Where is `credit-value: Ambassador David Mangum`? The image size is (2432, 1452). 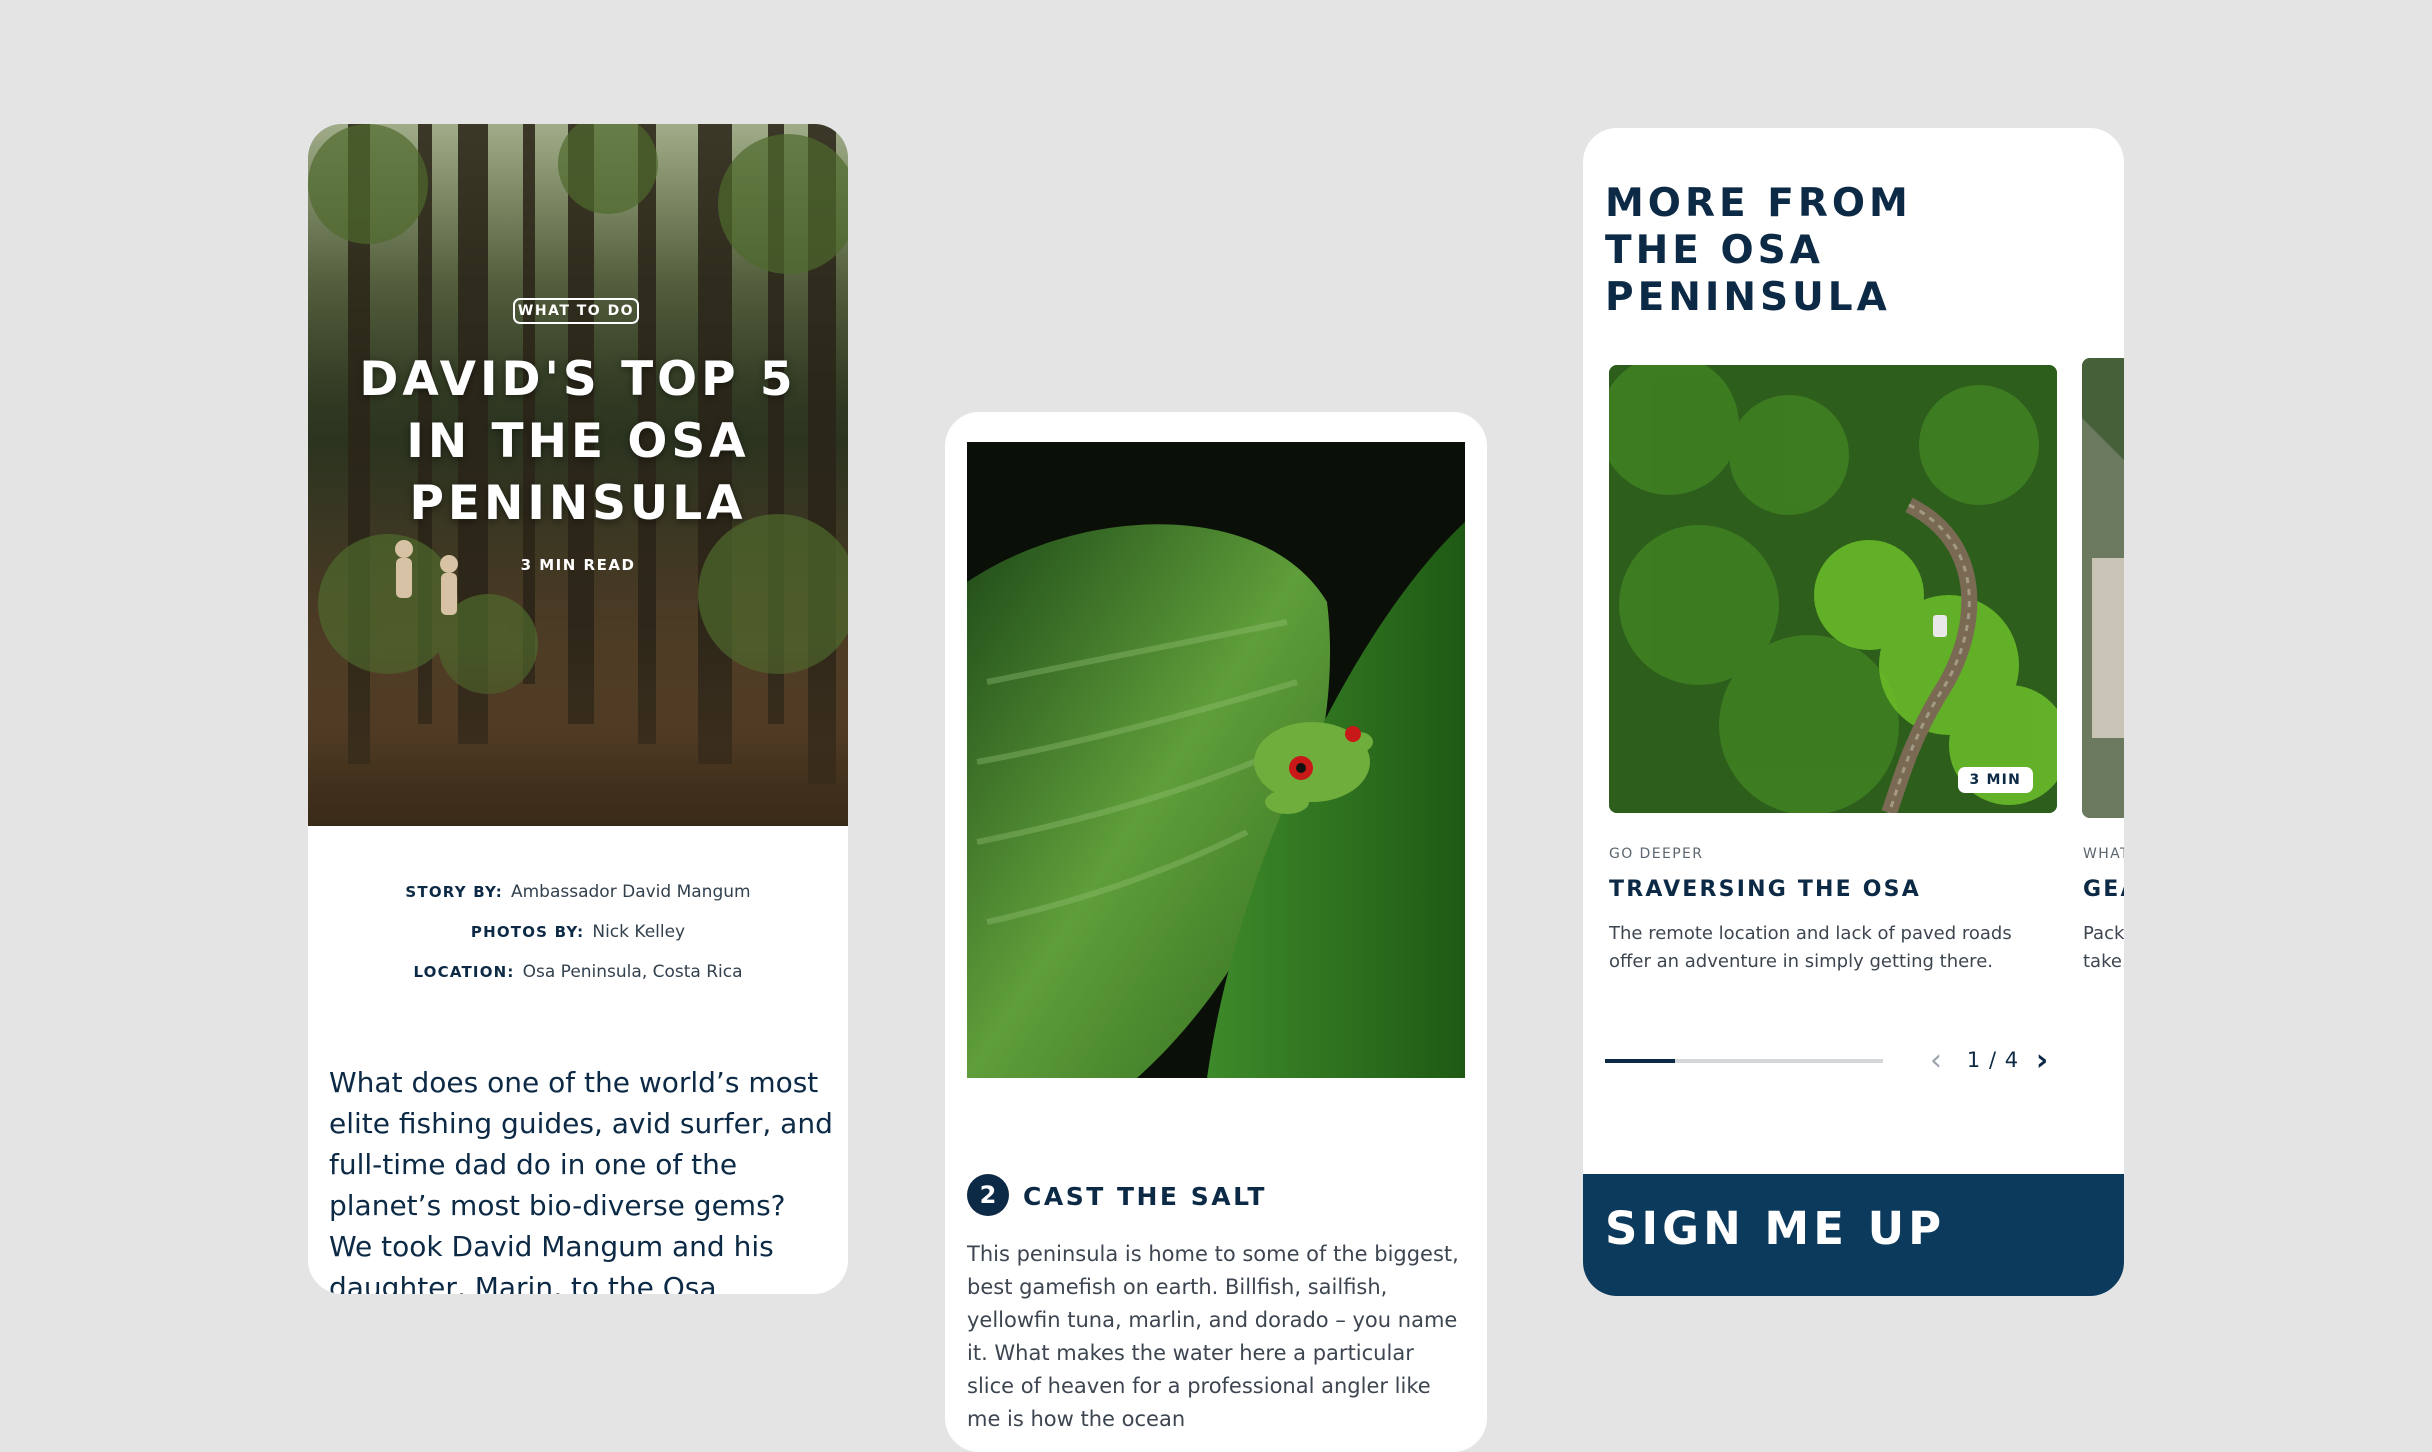
credit-value: Ambassador David Mangum is located at coordinates (630, 892).